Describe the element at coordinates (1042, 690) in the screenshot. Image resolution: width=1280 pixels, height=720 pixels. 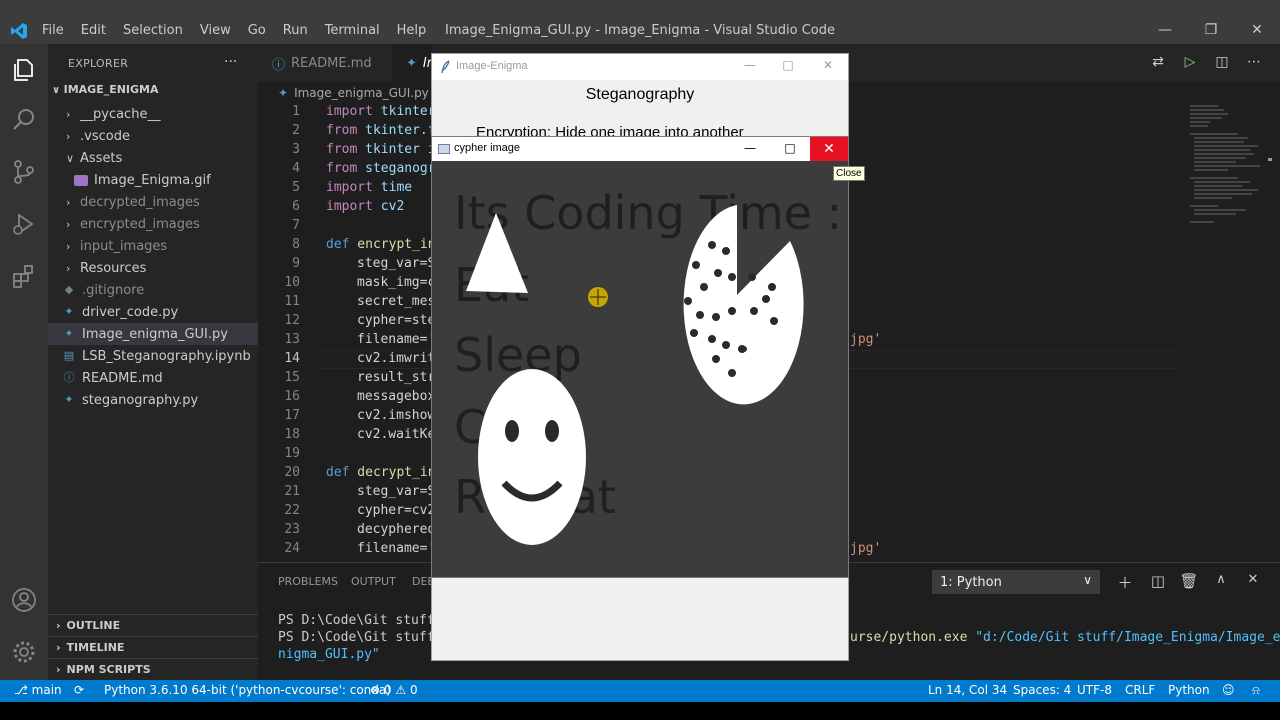
I see `indentation: Spaces: 4` at that location.